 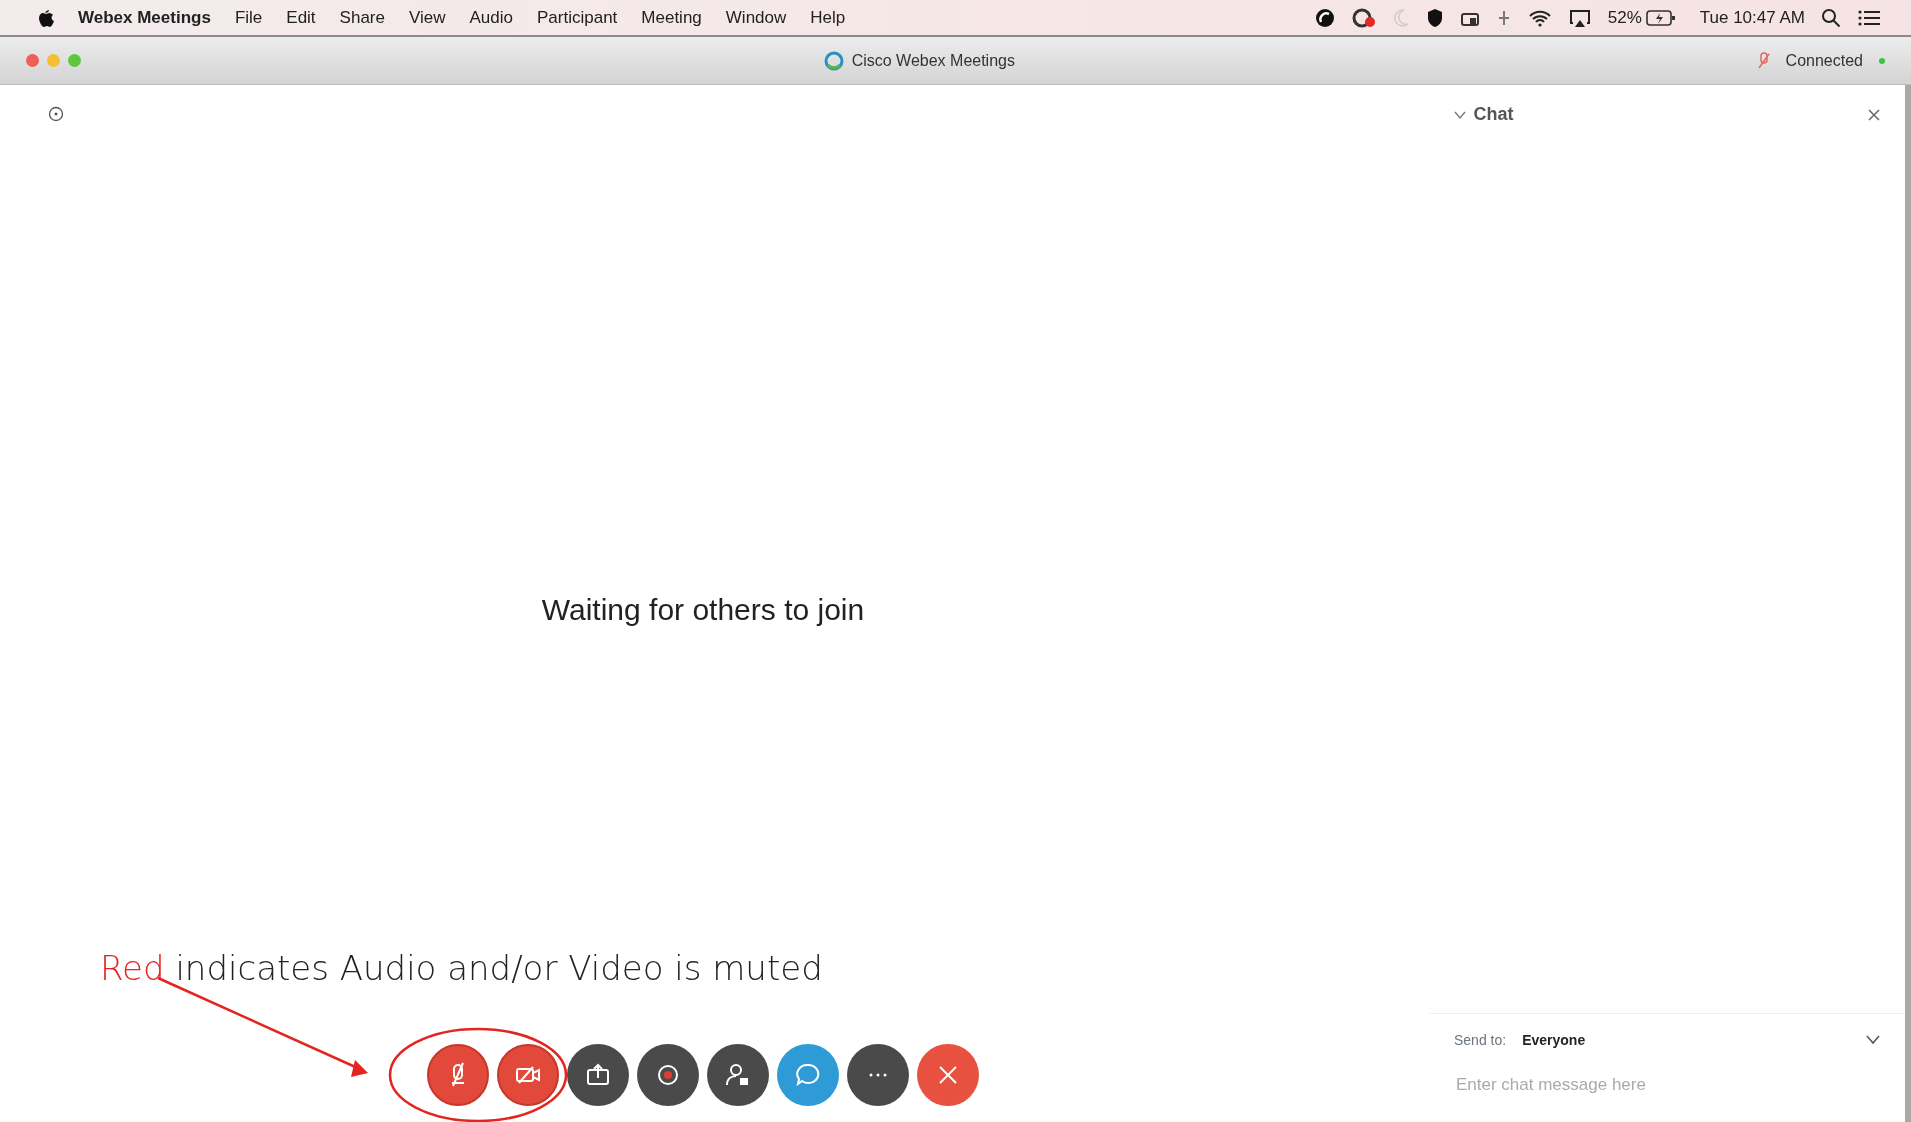 What do you see at coordinates (1655, 1084) in the screenshot?
I see `chat-message-field: Enter chat message here` at bounding box center [1655, 1084].